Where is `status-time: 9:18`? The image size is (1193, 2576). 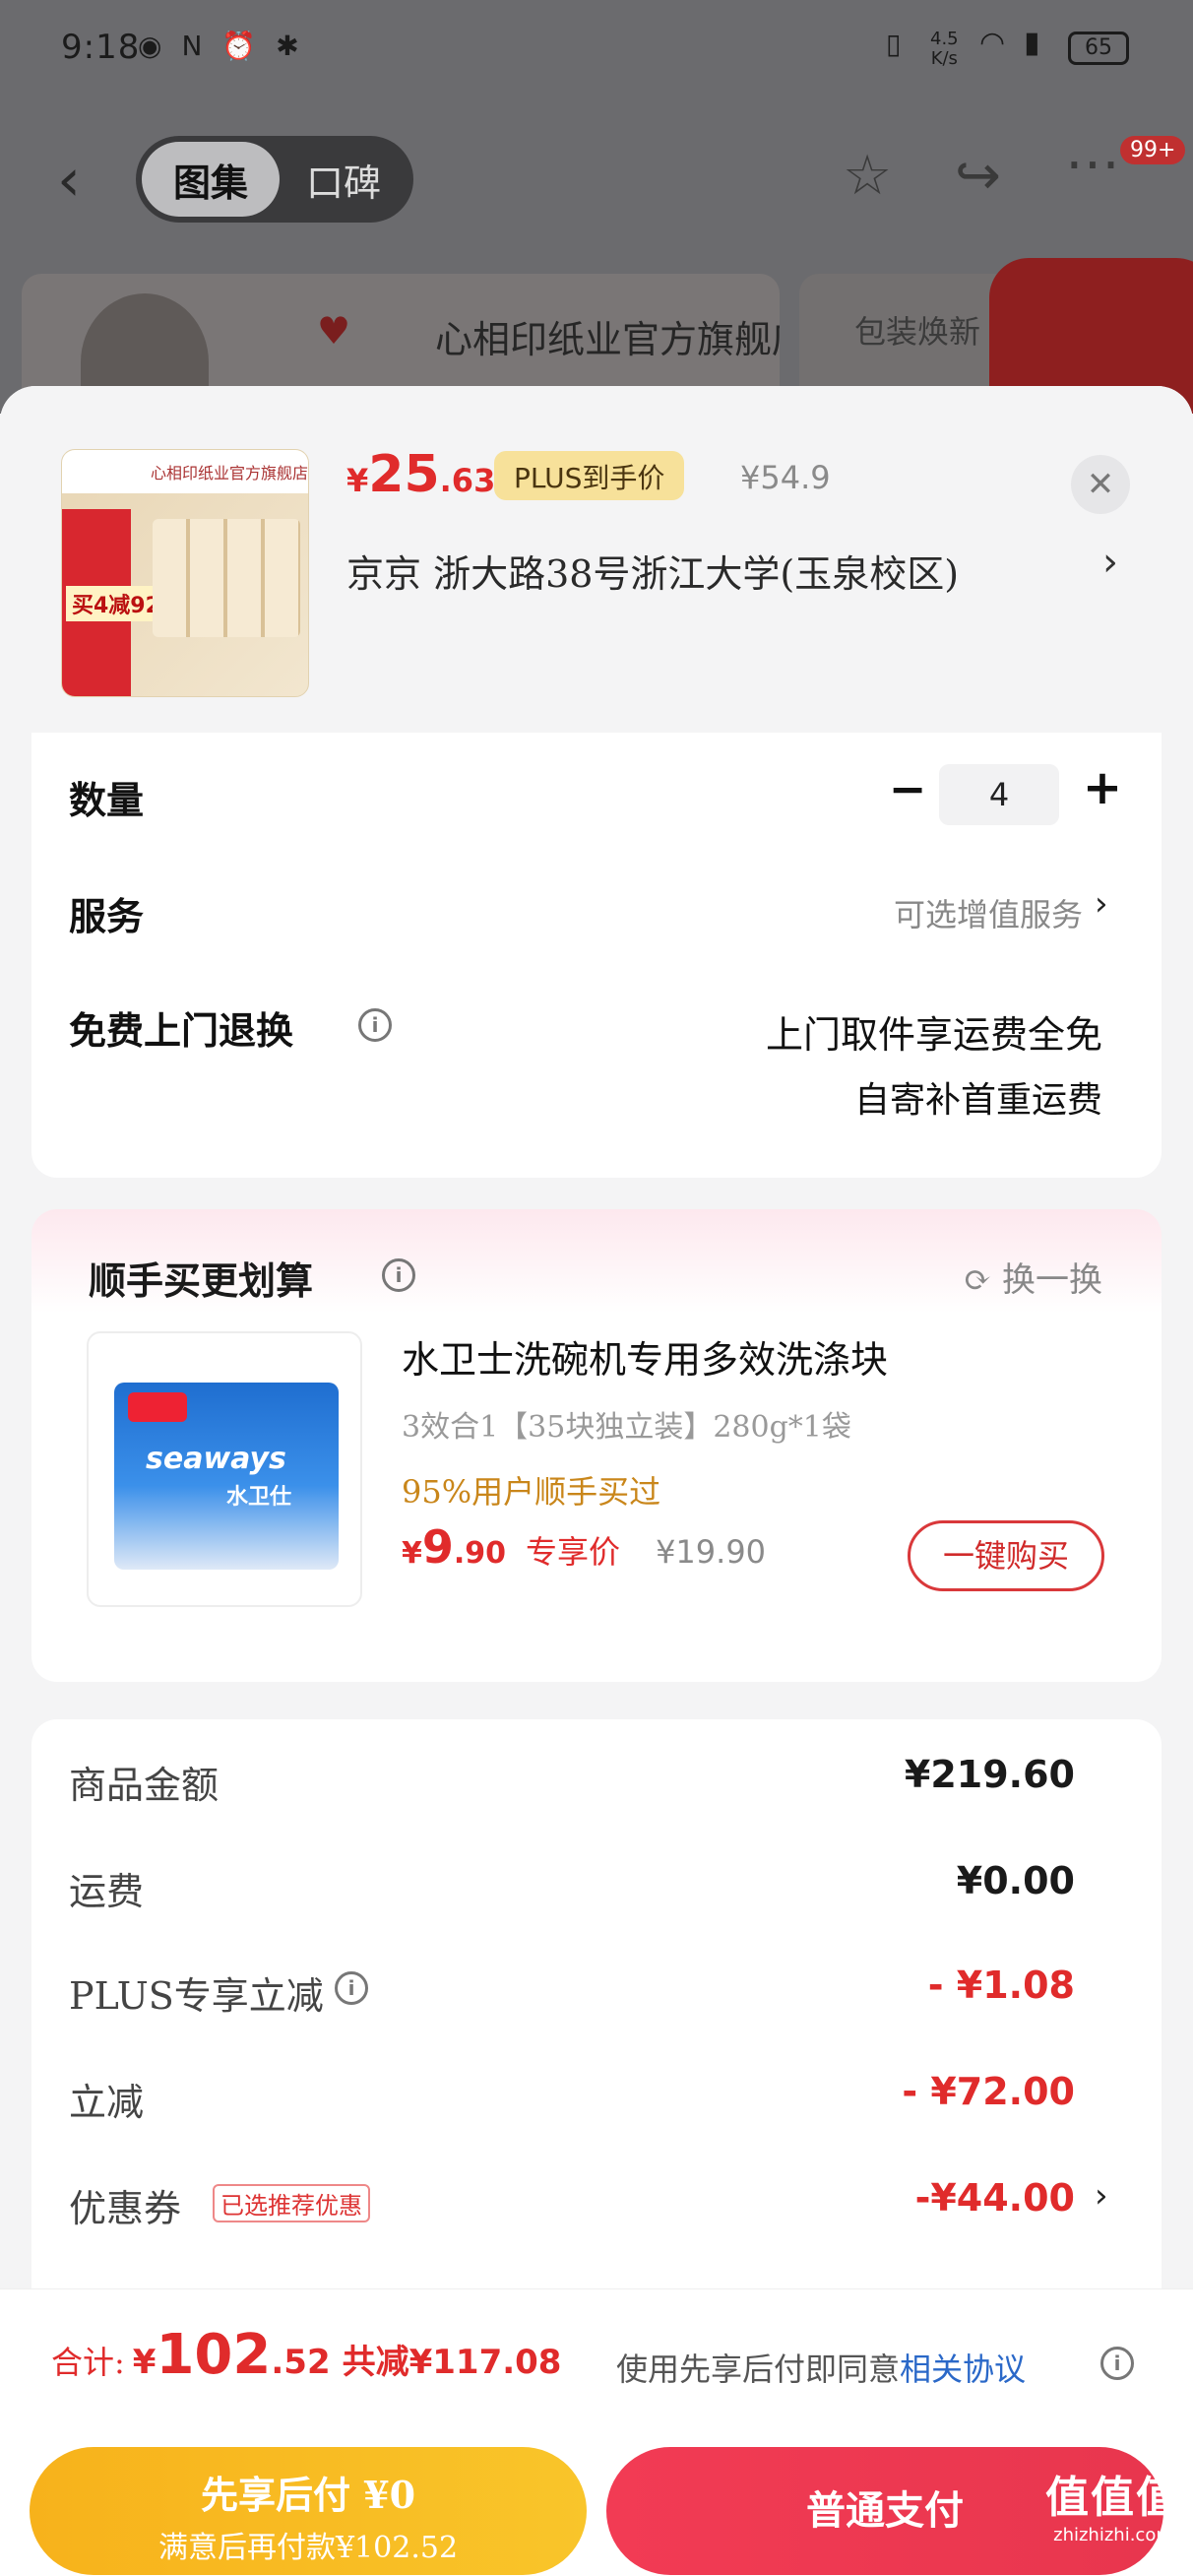 status-time: 9:18 is located at coordinates (101, 47).